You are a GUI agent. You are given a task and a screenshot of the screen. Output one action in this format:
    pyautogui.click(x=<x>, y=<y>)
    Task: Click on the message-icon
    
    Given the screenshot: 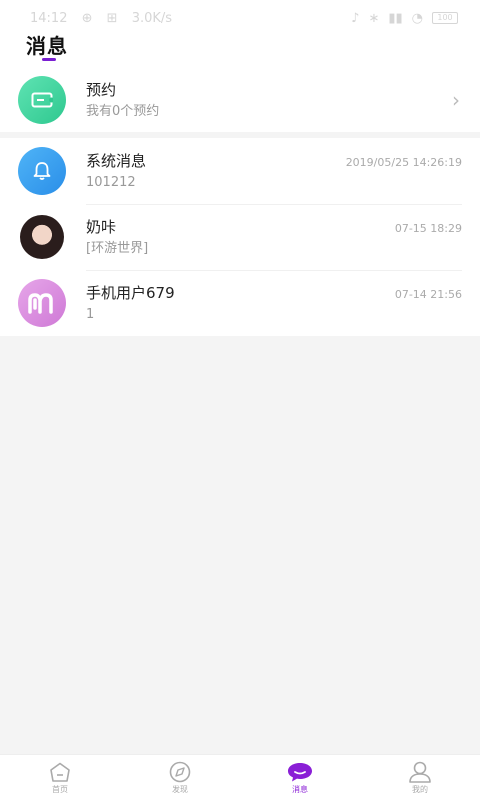 What is the action you would take?
    pyautogui.click(x=300, y=772)
    